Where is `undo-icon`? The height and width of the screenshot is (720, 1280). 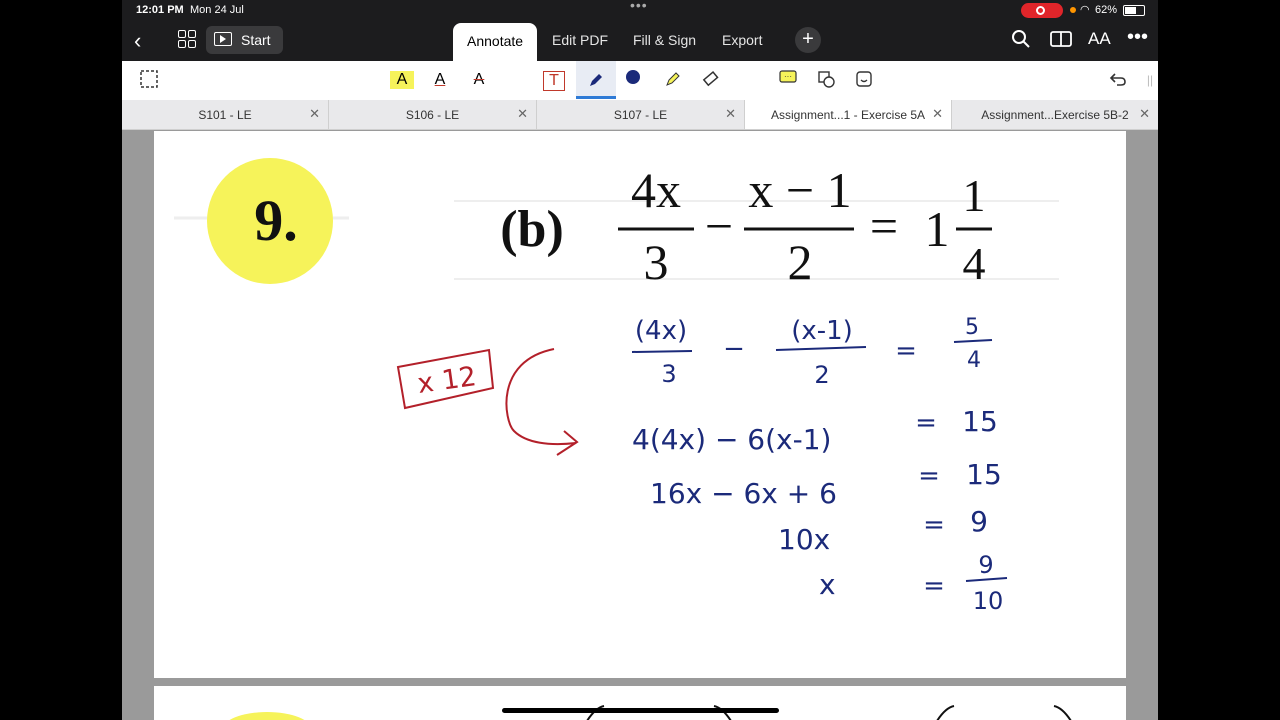
undo-icon is located at coordinates (1118, 80).